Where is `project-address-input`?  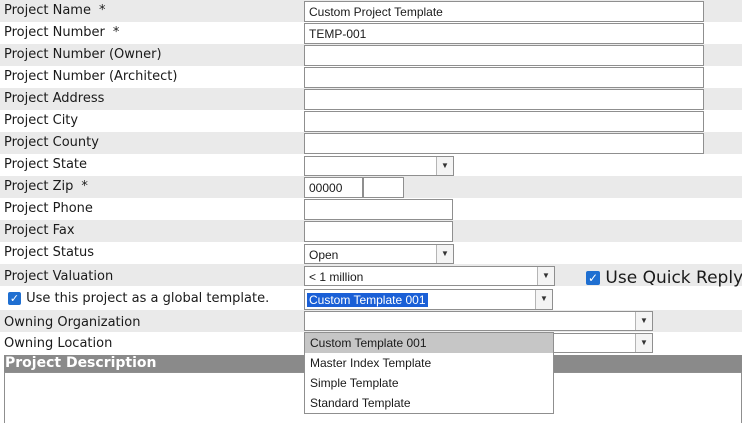 project-address-input is located at coordinates (504, 99).